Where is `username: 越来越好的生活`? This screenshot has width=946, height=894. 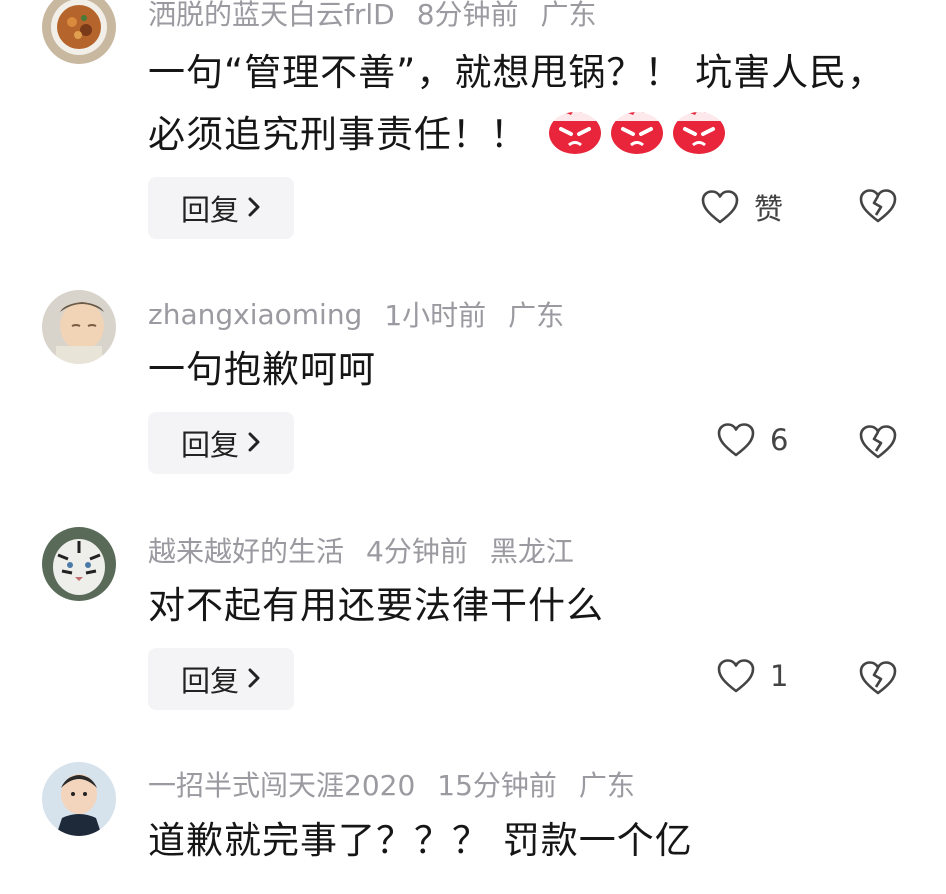
username: 越来越好的生活 is located at coordinates (246, 550).